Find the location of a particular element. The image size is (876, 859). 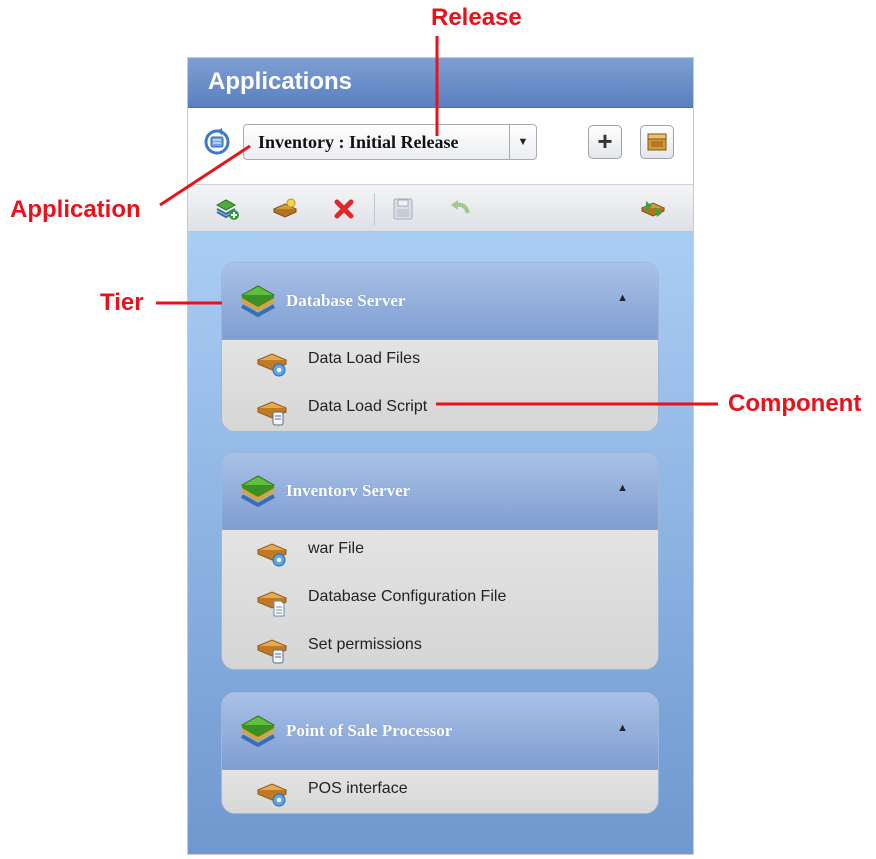

component-list: POS interface is located at coordinates (440, 791).